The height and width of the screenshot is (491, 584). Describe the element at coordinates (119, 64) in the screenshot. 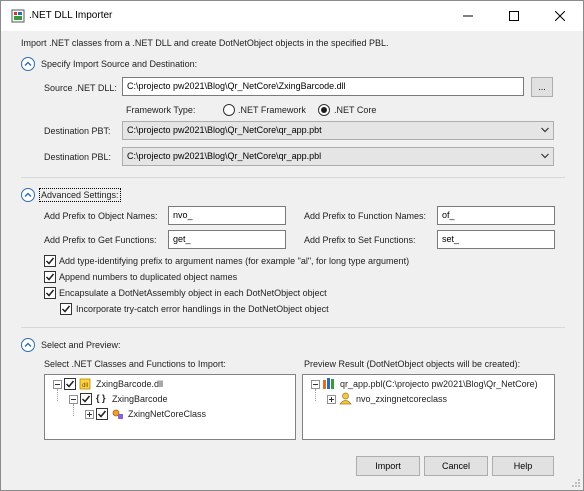

I see `source-section-title: Specify Import Source and Destination:` at that location.